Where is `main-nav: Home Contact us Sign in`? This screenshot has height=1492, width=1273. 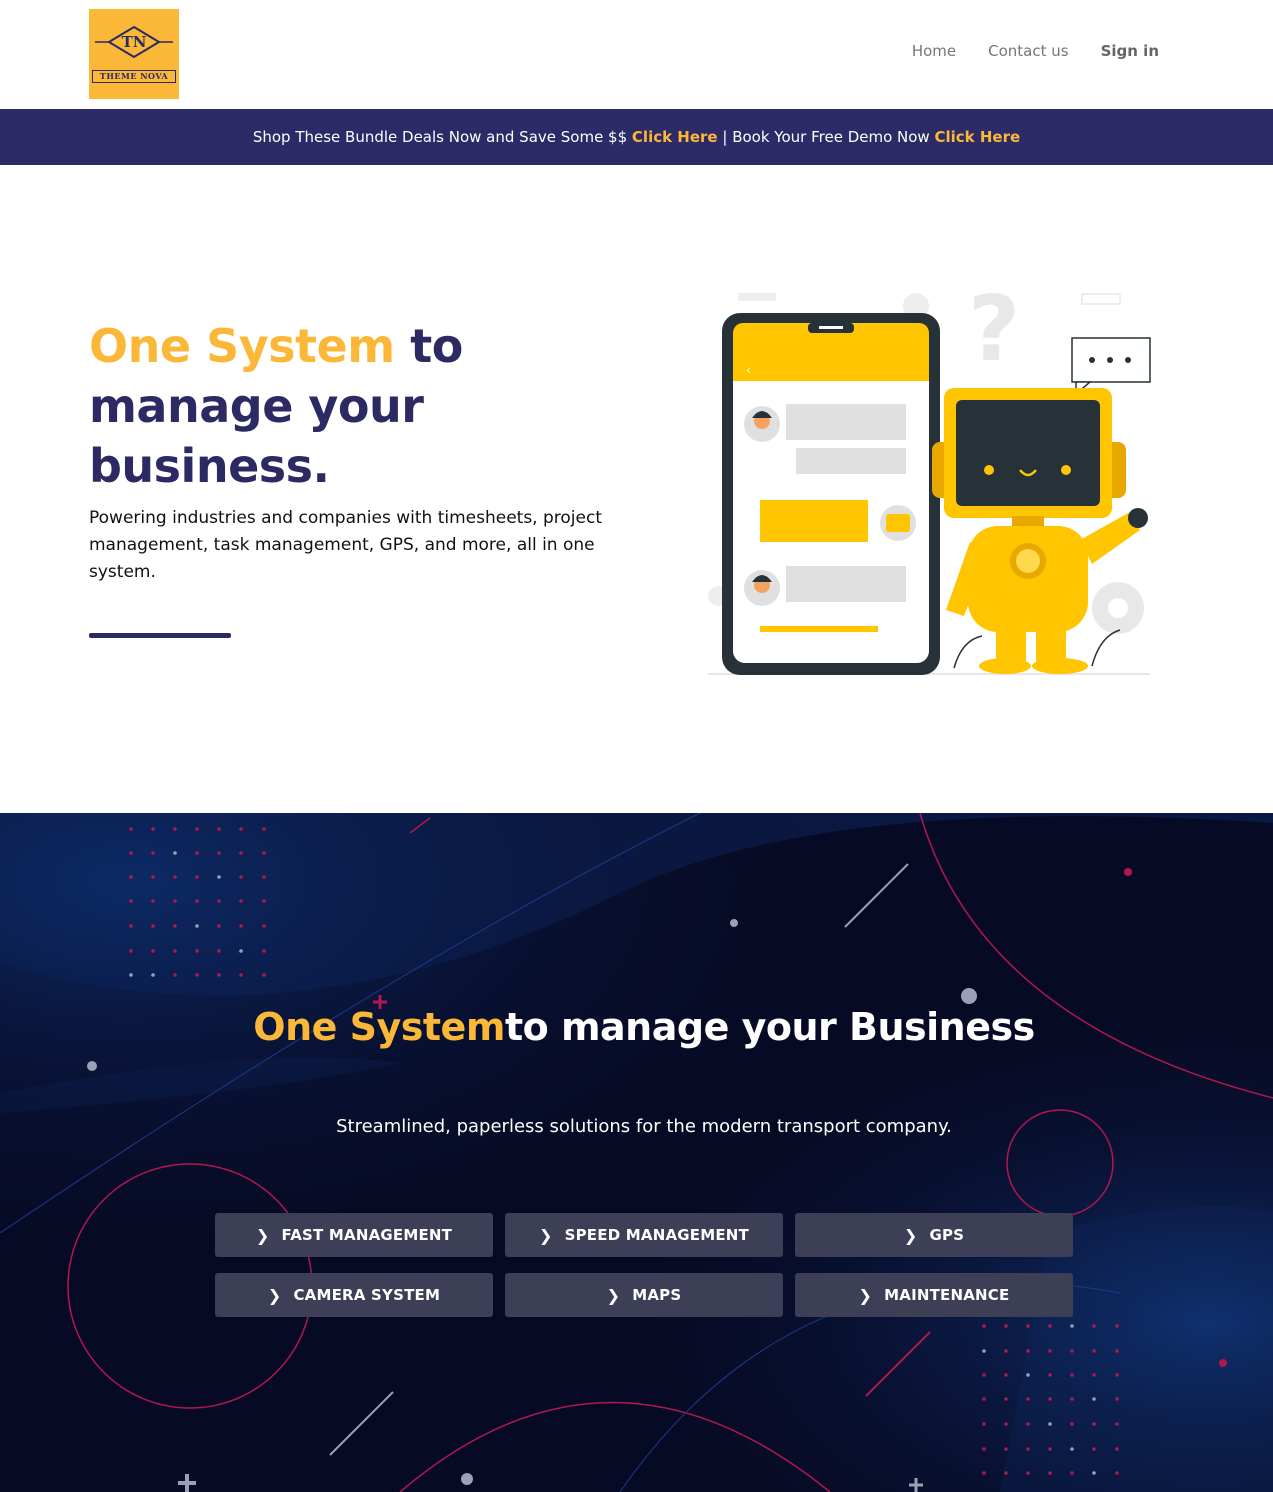 main-nav: Home Contact us Sign in is located at coordinates (1035, 51).